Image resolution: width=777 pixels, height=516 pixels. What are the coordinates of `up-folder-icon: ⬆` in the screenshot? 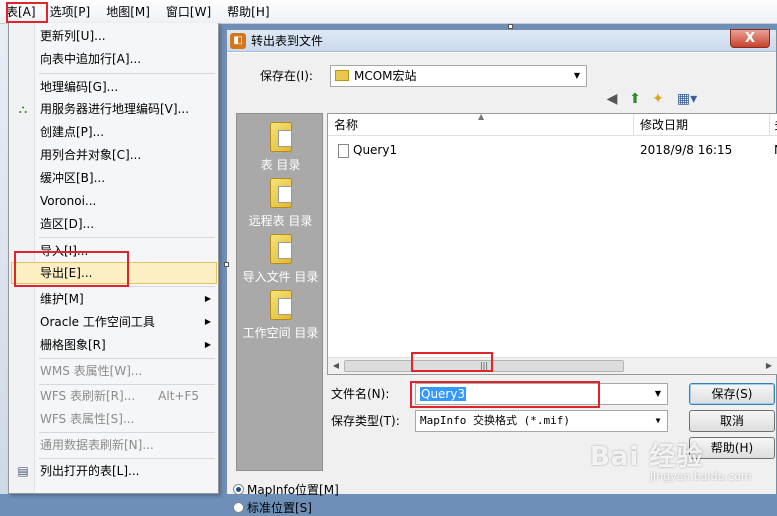 It's located at (635, 99).